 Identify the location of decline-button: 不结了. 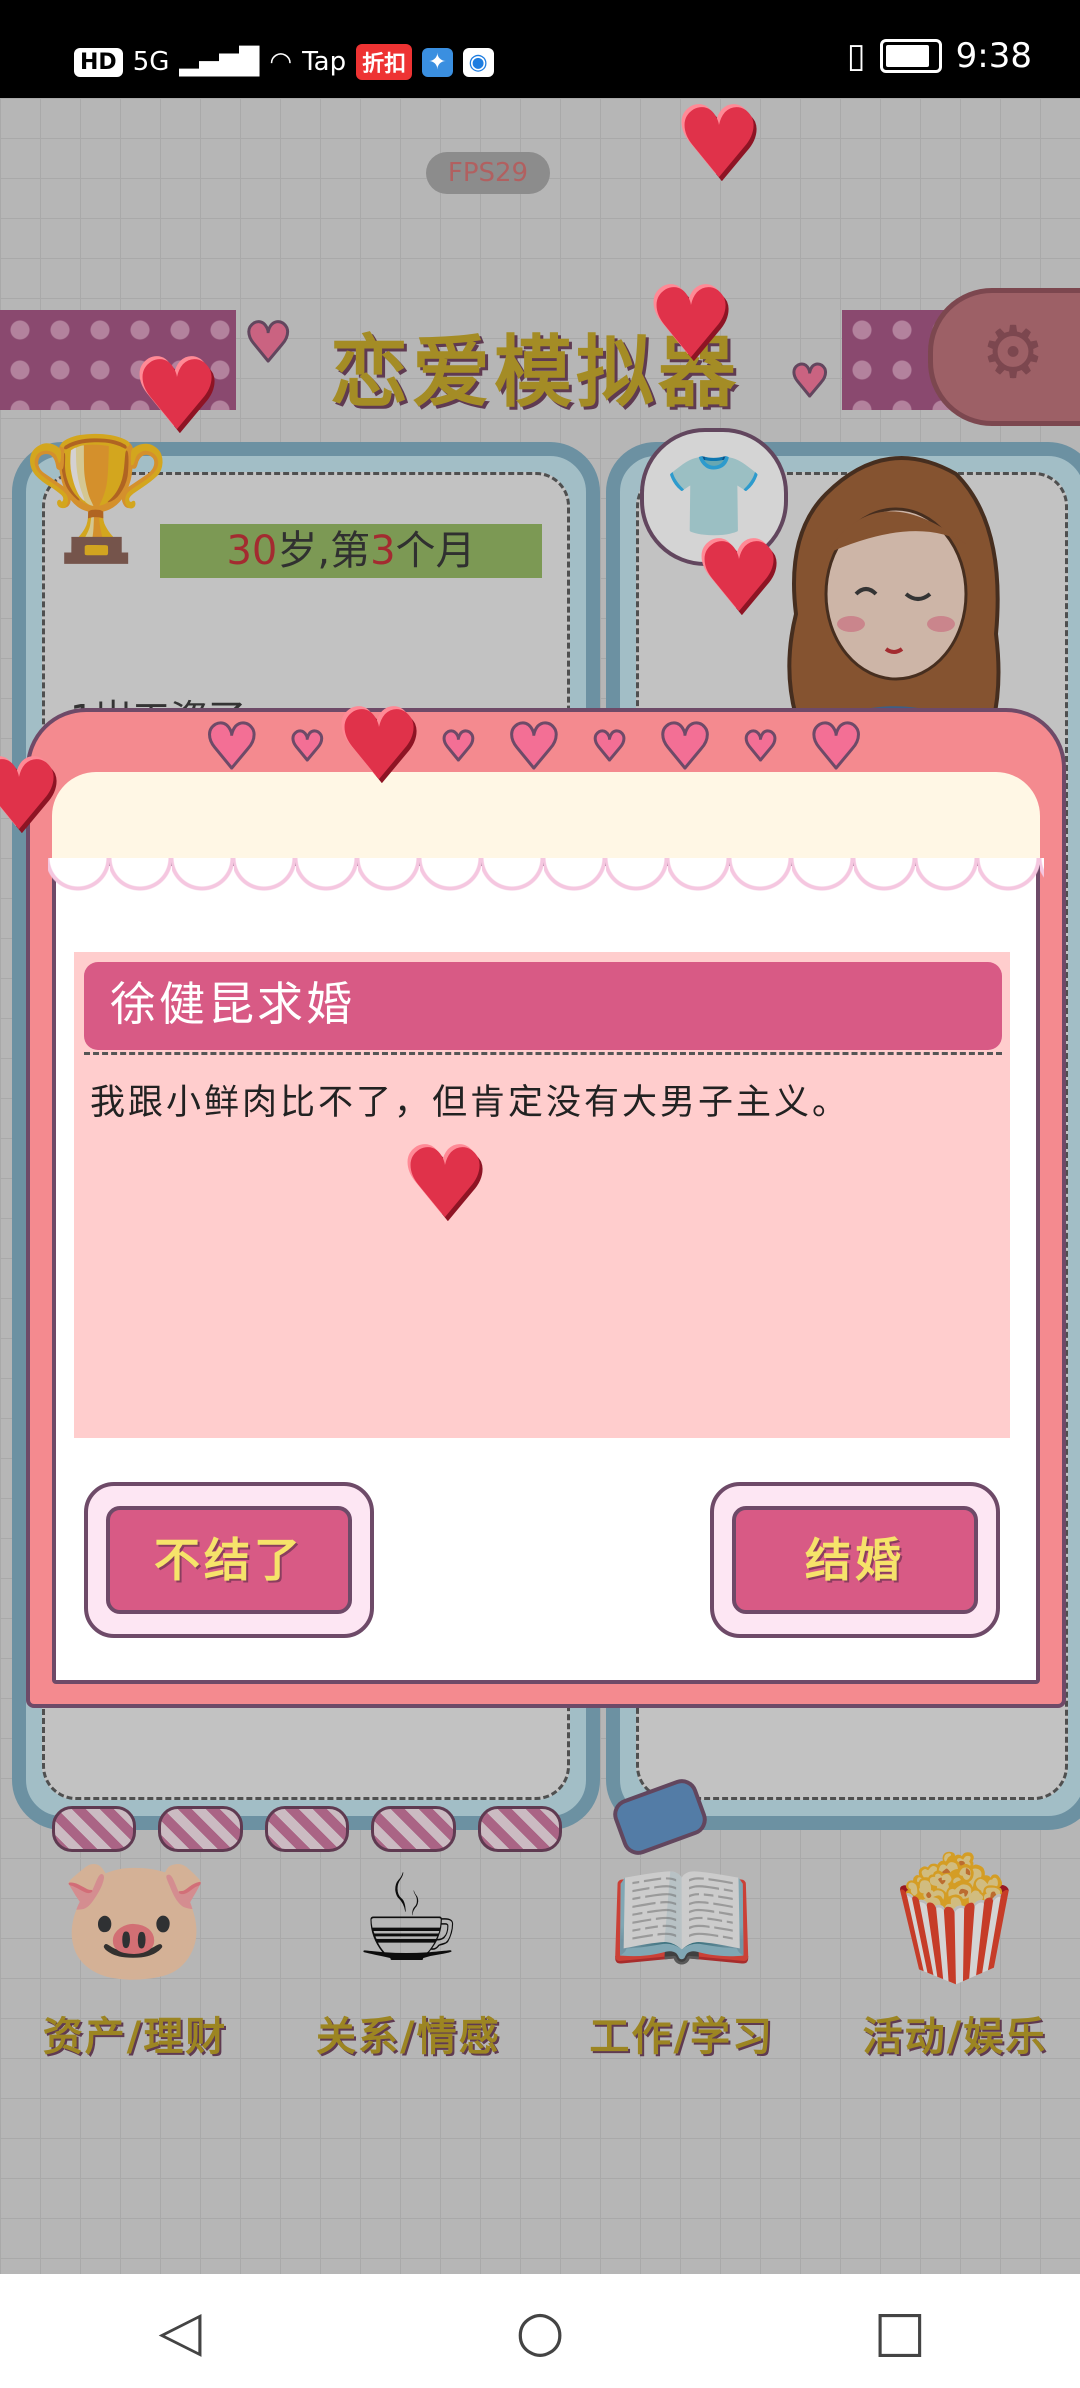
(229, 1560).